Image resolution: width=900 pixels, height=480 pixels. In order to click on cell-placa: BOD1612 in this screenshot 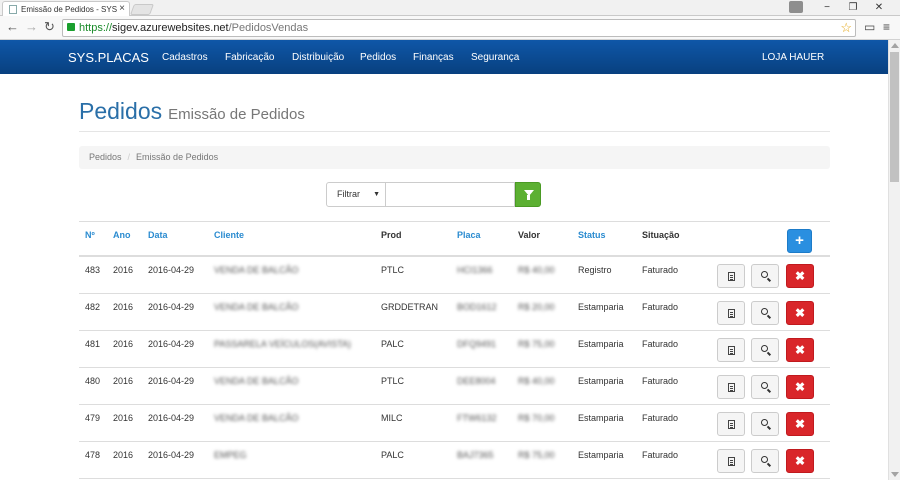, I will do `click(477, 307)`.